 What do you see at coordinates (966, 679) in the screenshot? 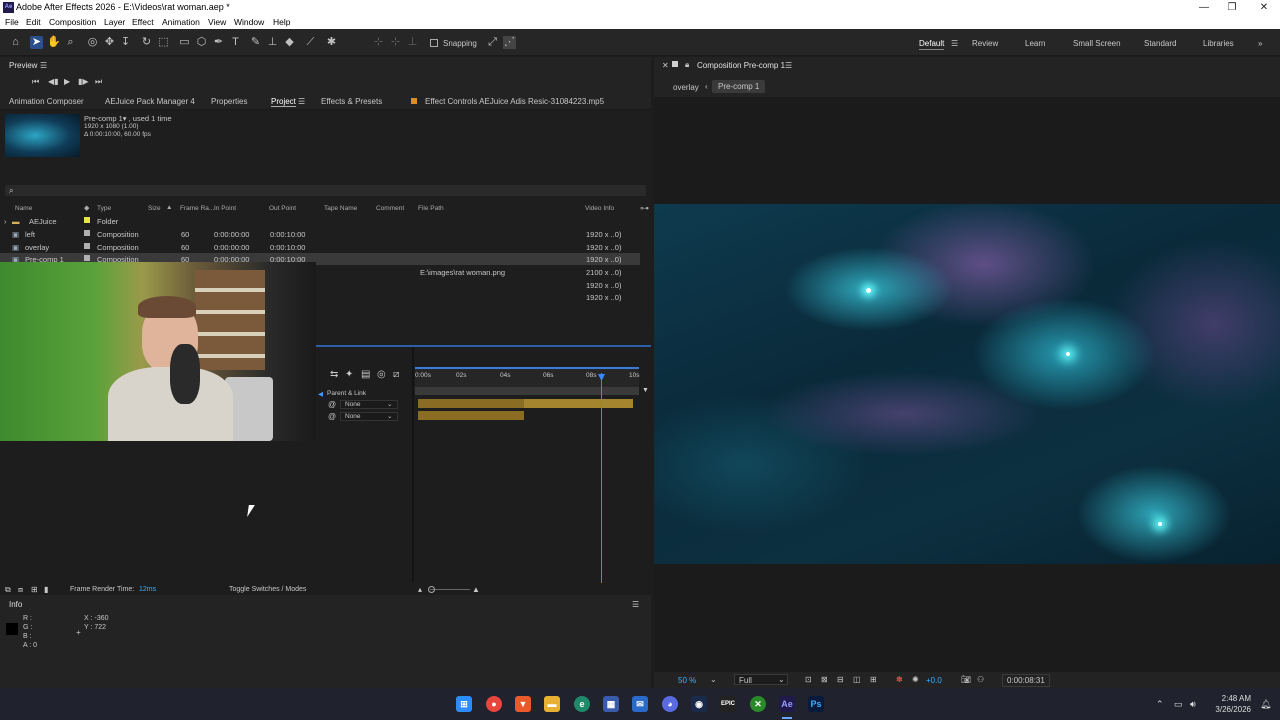
I see `snapshot-camera-icon: 📷︎` at bounding box center [966, 679].